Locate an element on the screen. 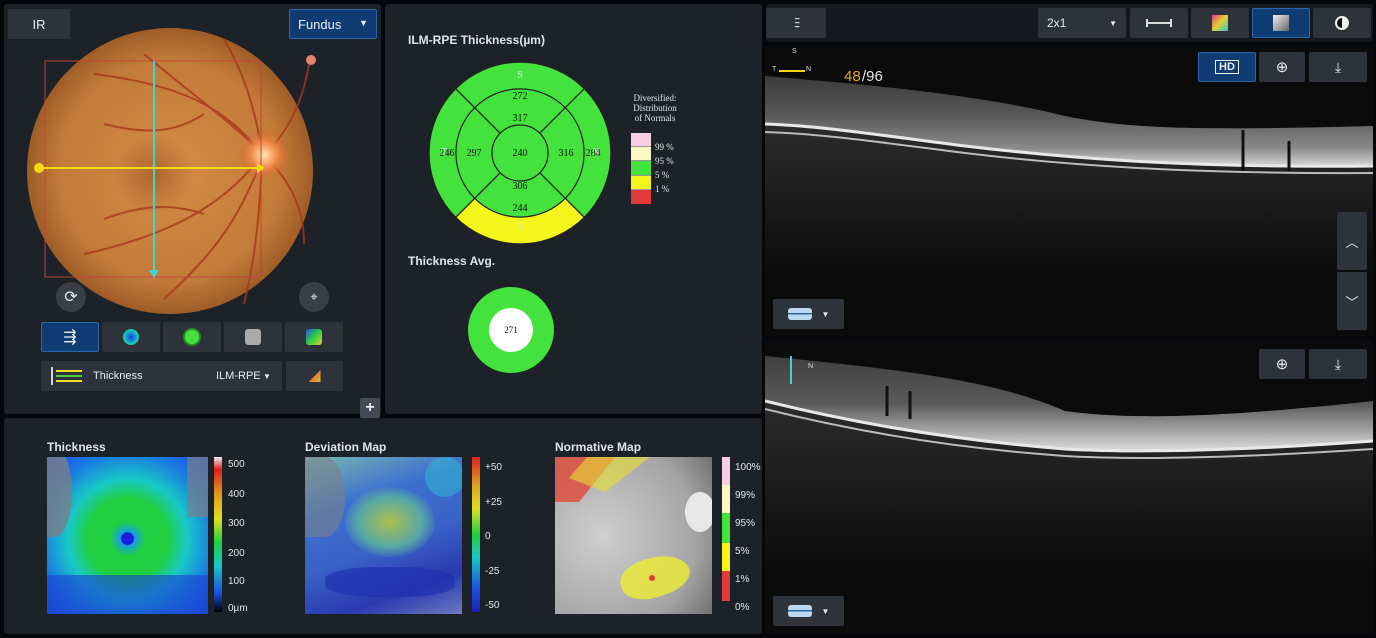  scan-arrow-icon is located at coordinates (792, 71).